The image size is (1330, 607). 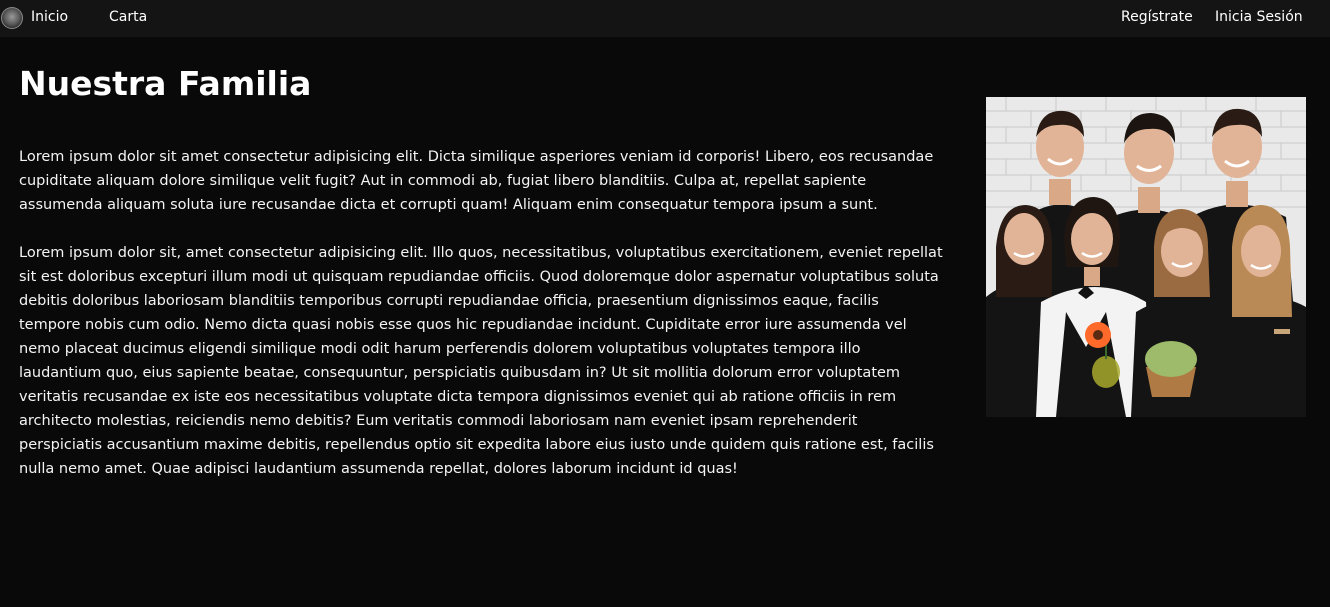 I want to click on top-navbar: Inicio Carta Regístrate Inicia Sesión, so click(x=665, y=18).